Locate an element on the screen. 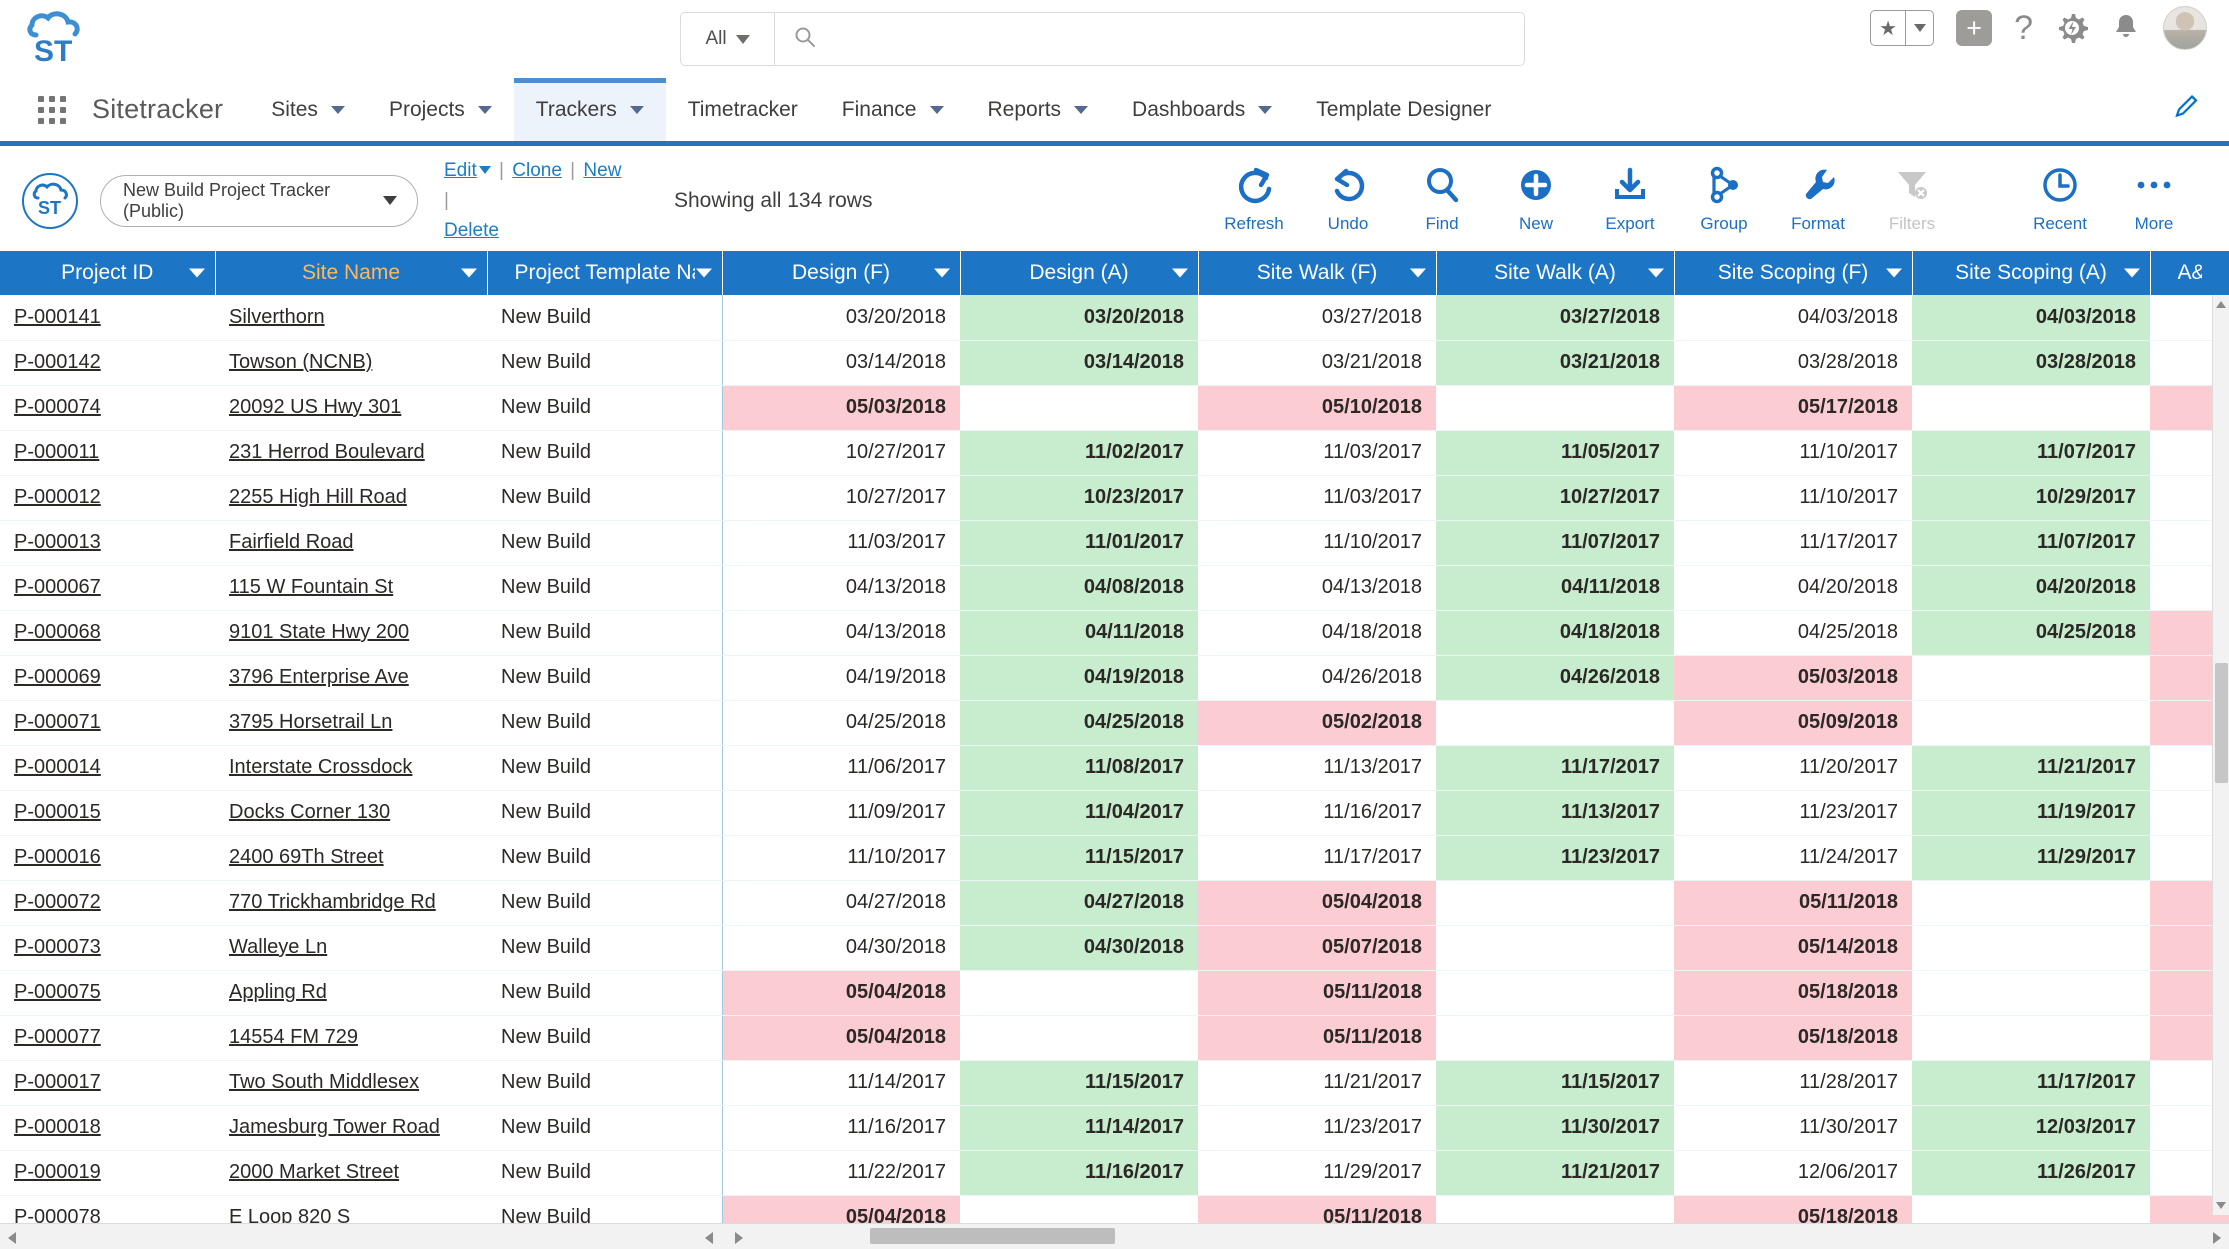  site_name-link: Interstate Crossdock is located at coordinates (320, 767).